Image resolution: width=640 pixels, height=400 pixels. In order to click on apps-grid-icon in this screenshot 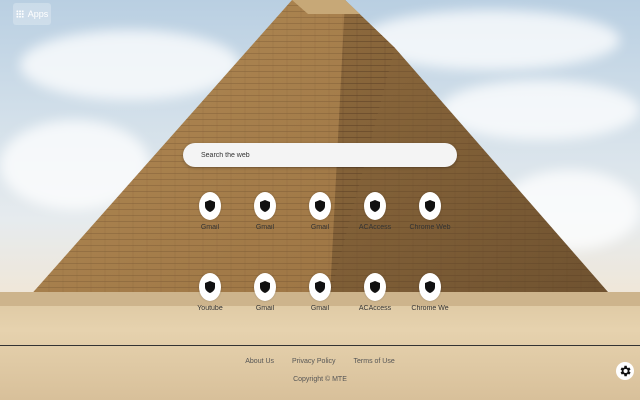, I will do `click(19, 14)`.